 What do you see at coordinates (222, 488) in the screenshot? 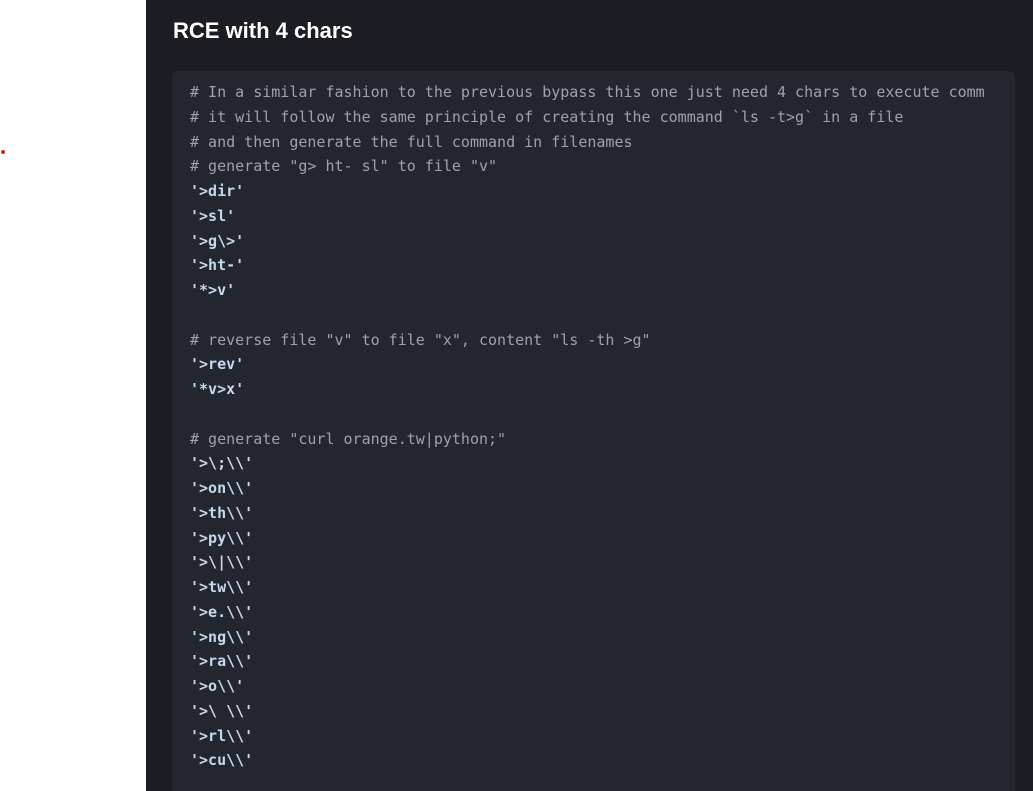
I see `code-string-line: '>on\\'` at bounding box center [222, 488].